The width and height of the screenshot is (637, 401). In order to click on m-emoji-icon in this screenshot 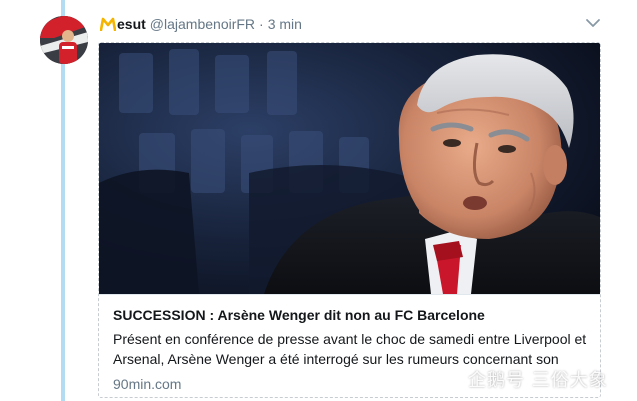, I will do `click(108, 24)`.